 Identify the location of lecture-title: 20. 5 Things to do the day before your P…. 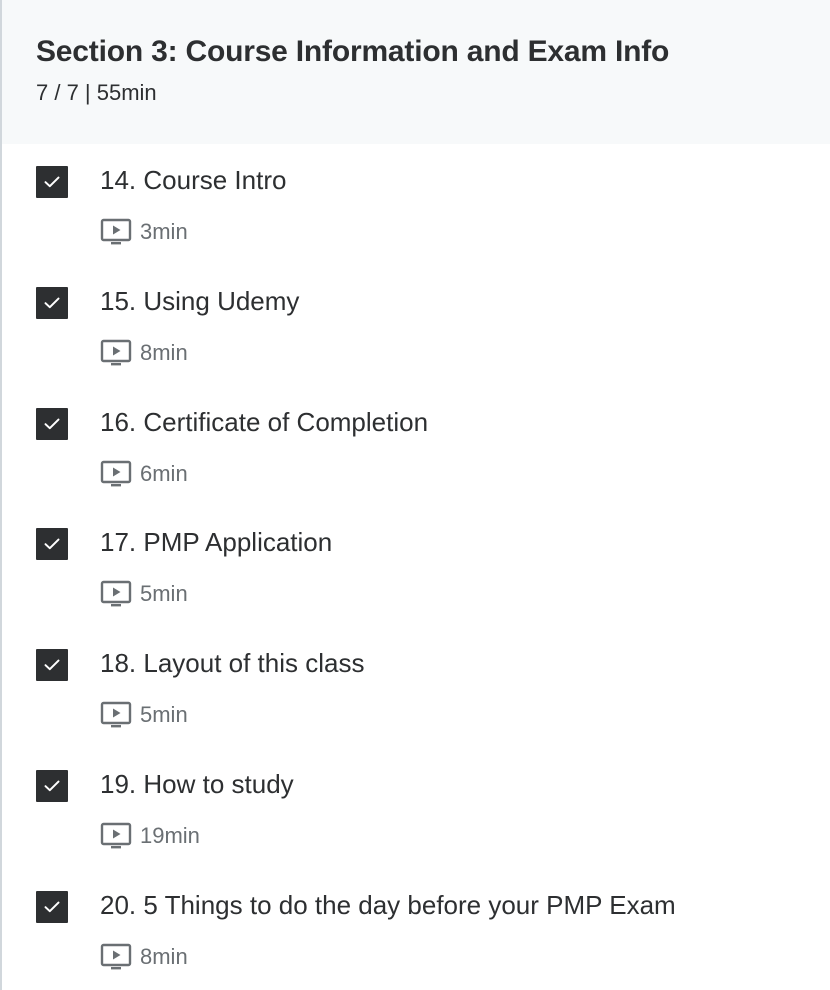
(388, 904).